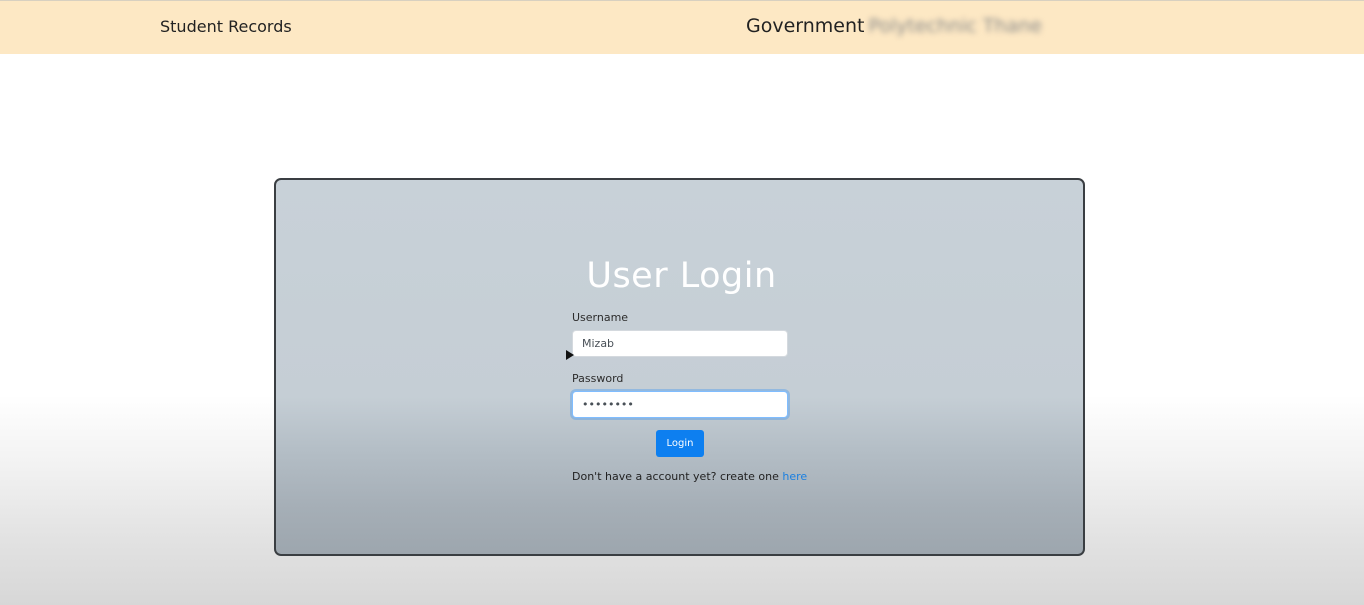 This screenshot has width=1364, height=605. What do you see at coordinates (680, 404) in the screenshot?
I see `password-input` at bounding box center [680, 404].